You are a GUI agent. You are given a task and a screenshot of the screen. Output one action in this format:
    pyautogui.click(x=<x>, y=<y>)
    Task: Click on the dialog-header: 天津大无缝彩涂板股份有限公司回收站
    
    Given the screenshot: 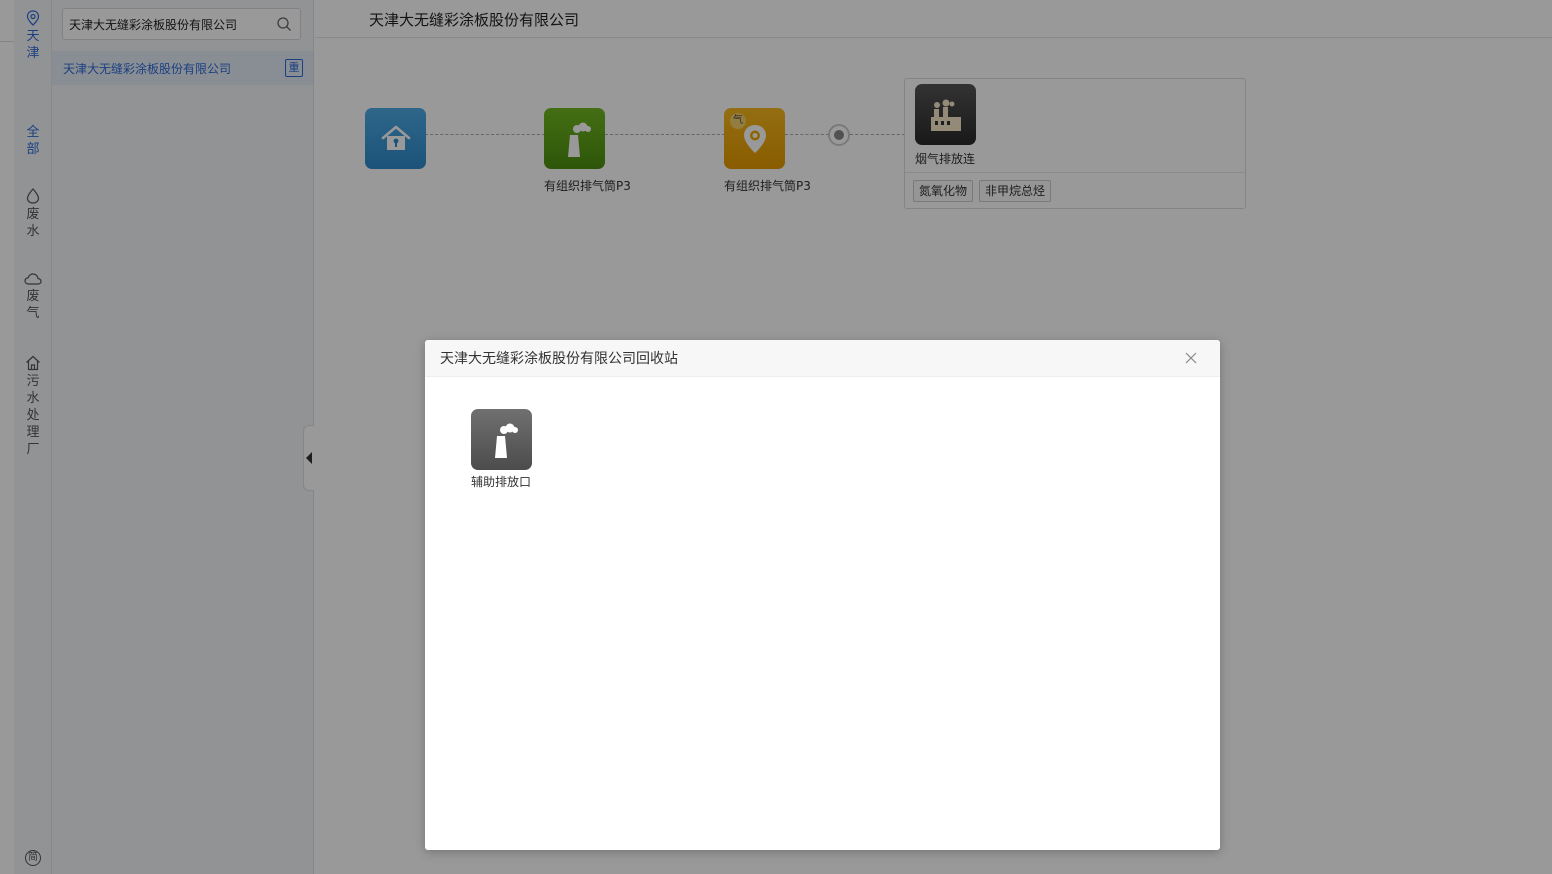 What is the action you would take?
    pyautogui.click(x=822, y=358)
    